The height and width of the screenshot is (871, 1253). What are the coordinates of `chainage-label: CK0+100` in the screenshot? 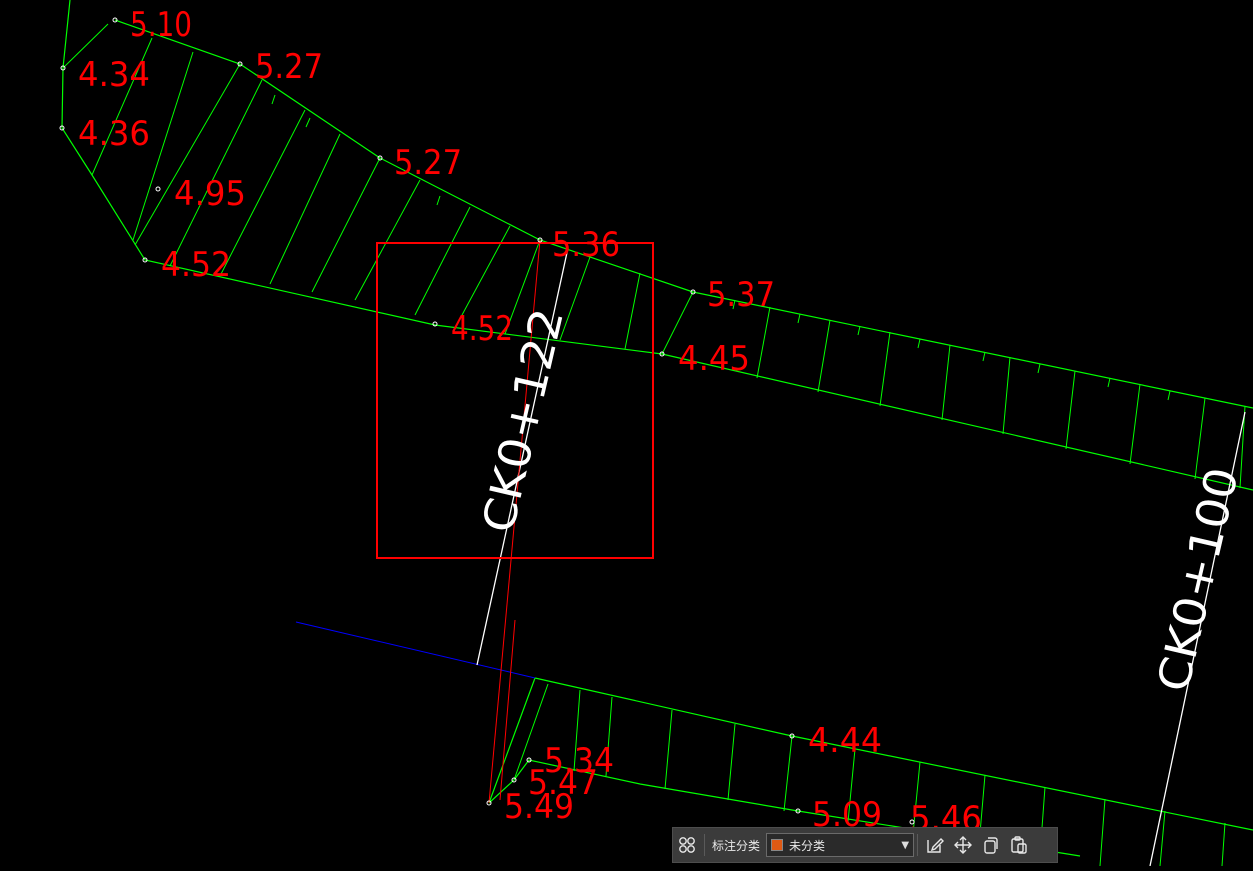 It's located at (1198, 580).